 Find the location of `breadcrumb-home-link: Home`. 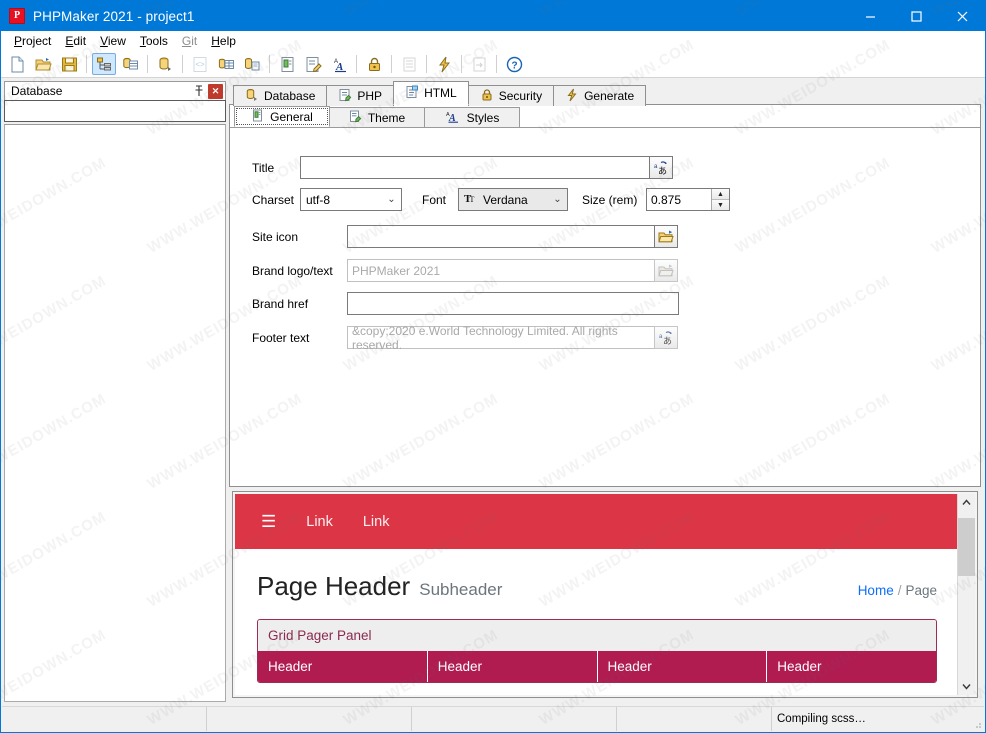

breadcrumb-home-link: Home is located at coordinates (876, 590).